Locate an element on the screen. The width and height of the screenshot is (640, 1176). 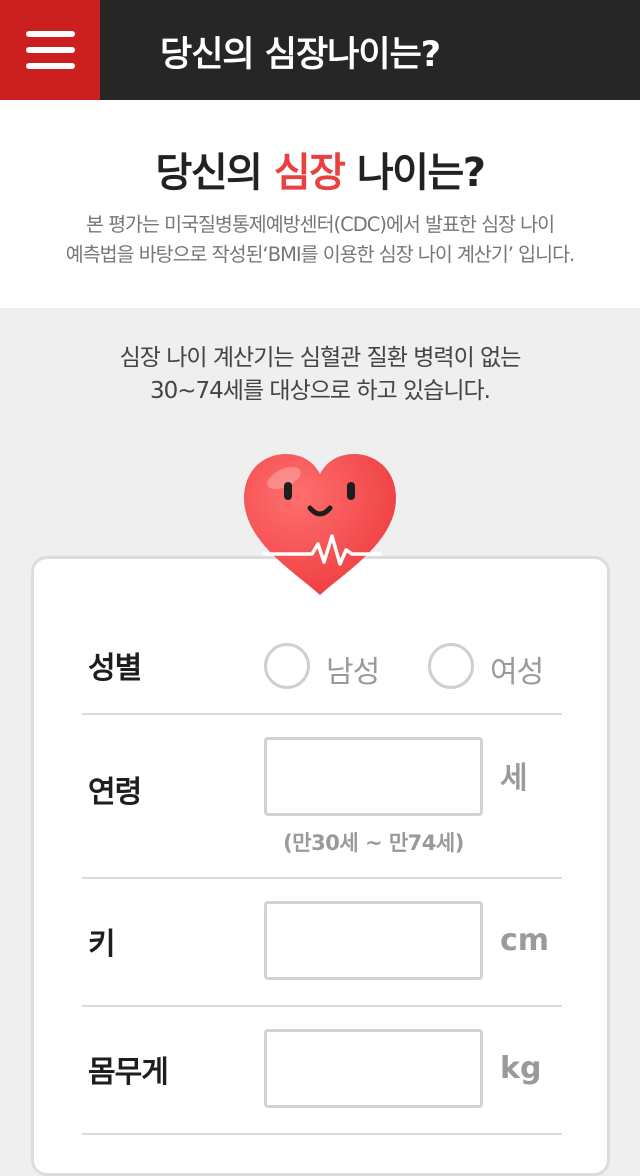
page-heading: 당신의 심장 나이는? is located at coordinates (320, 169).